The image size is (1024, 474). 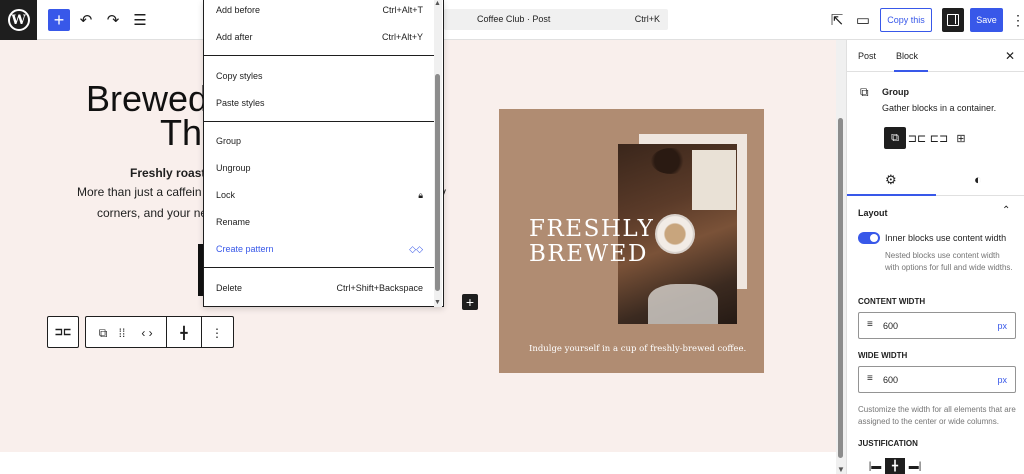 I want to click on menu-item-label: Paste styles, so click(x=240, y=103).